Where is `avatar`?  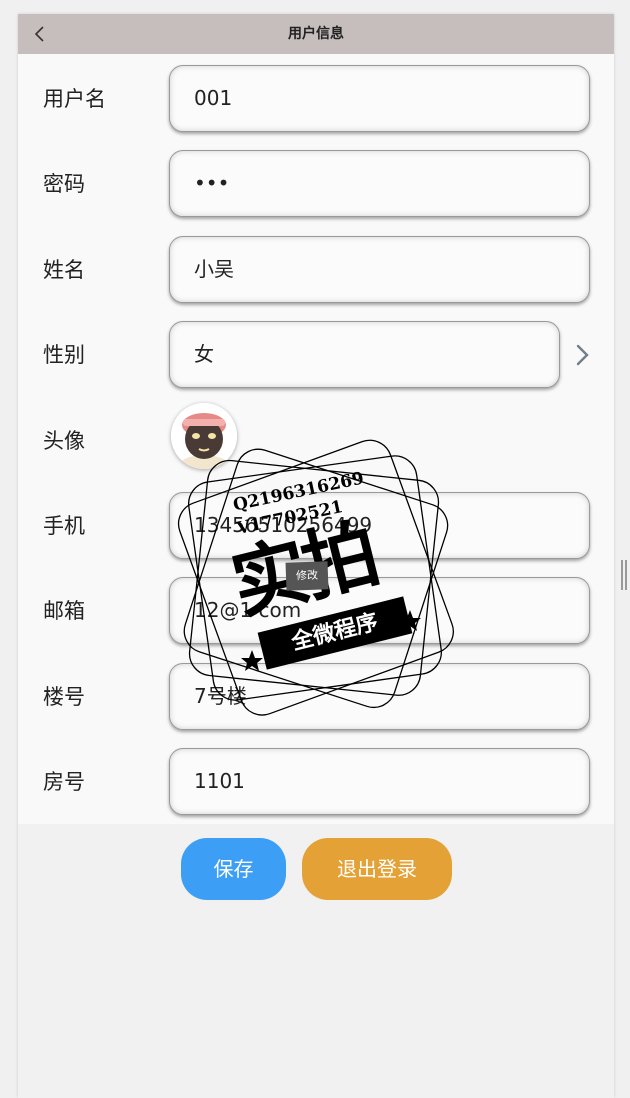 avatar is located at coordinates (204, 436).